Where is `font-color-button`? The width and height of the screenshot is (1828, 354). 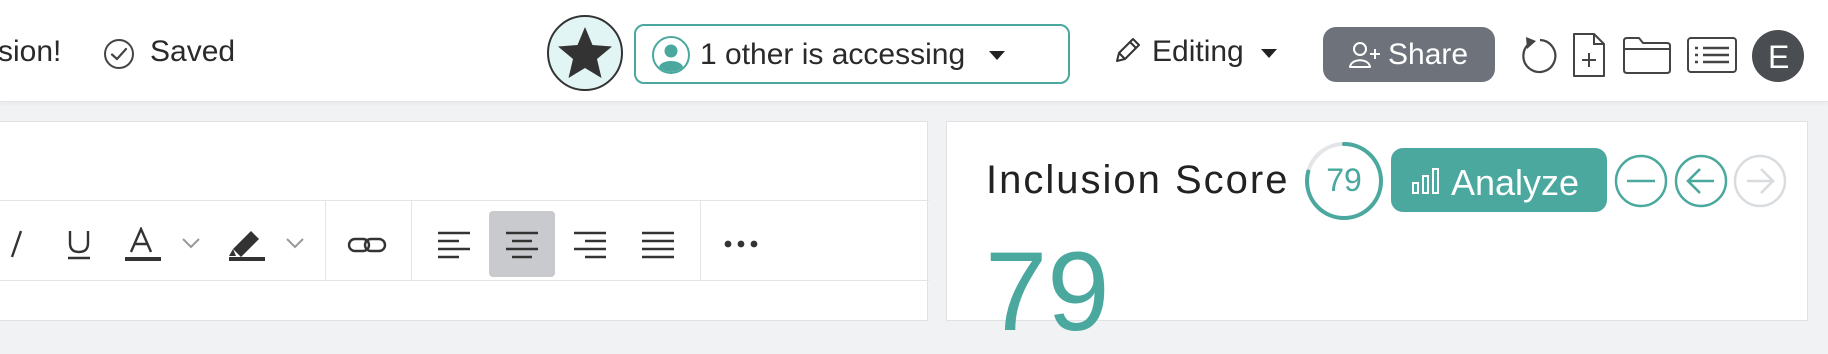 font-color-button is located at coordinates (165, 244).